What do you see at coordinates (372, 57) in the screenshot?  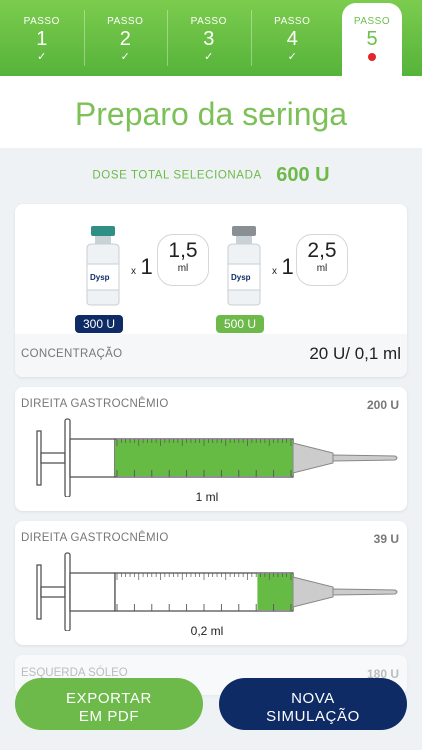 I see `current-step-dot-icon` at bounding box center [372, 57].